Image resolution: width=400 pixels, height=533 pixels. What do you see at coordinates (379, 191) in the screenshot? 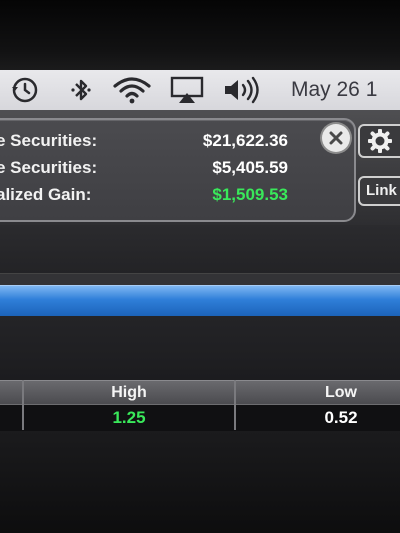
I see `link-button: Link` at bounding box center [379, 191].